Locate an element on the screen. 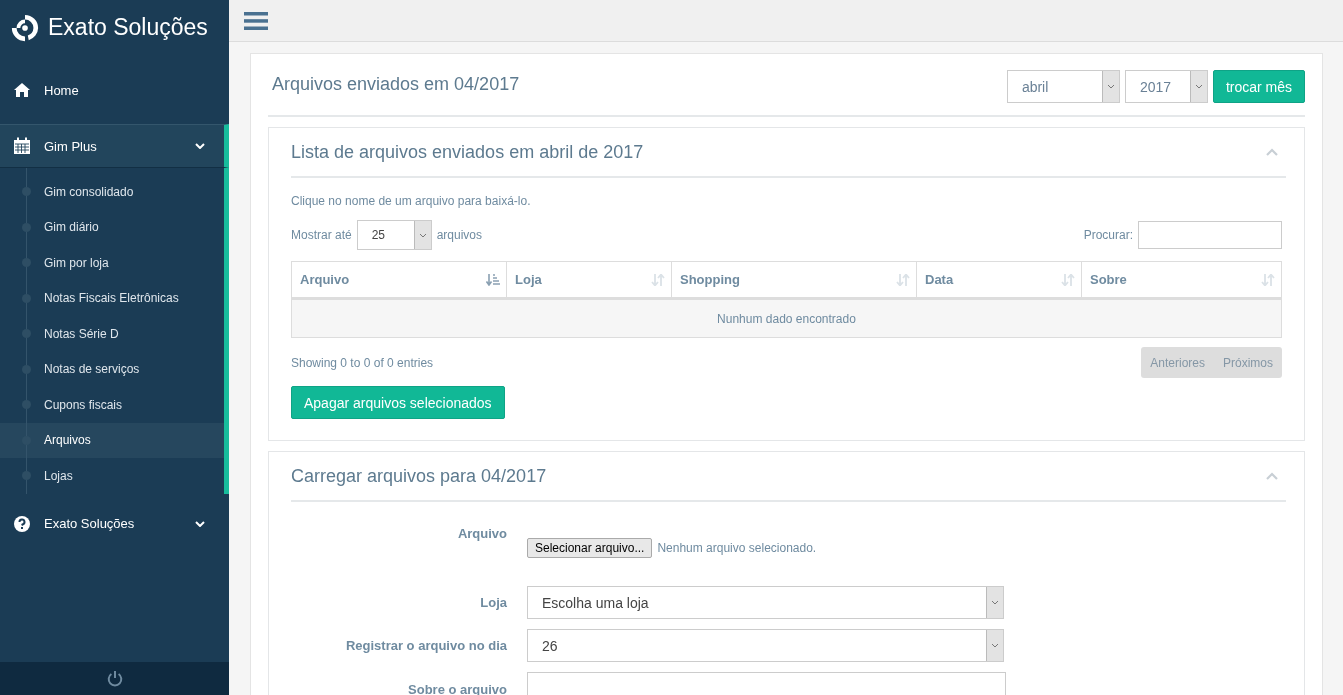  length-suffix: arquivos is located at coordinates (459, 235).